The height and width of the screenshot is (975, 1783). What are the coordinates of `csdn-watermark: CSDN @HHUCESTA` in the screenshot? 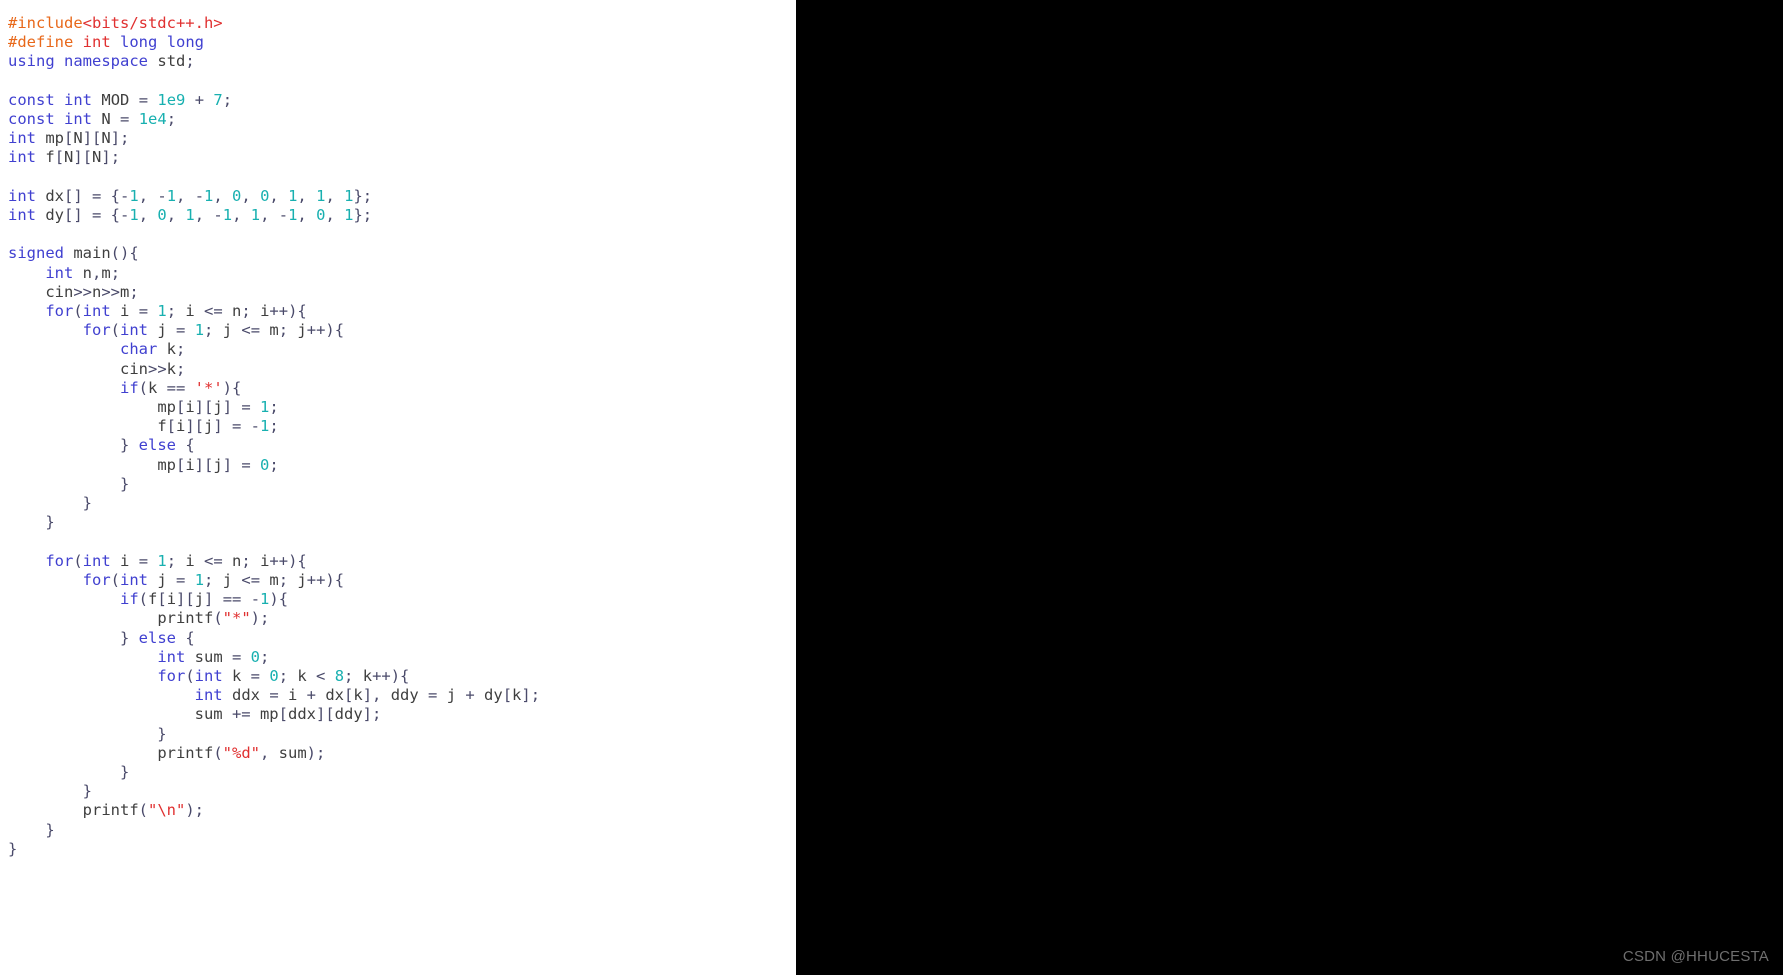 It's located at (1695, 956).